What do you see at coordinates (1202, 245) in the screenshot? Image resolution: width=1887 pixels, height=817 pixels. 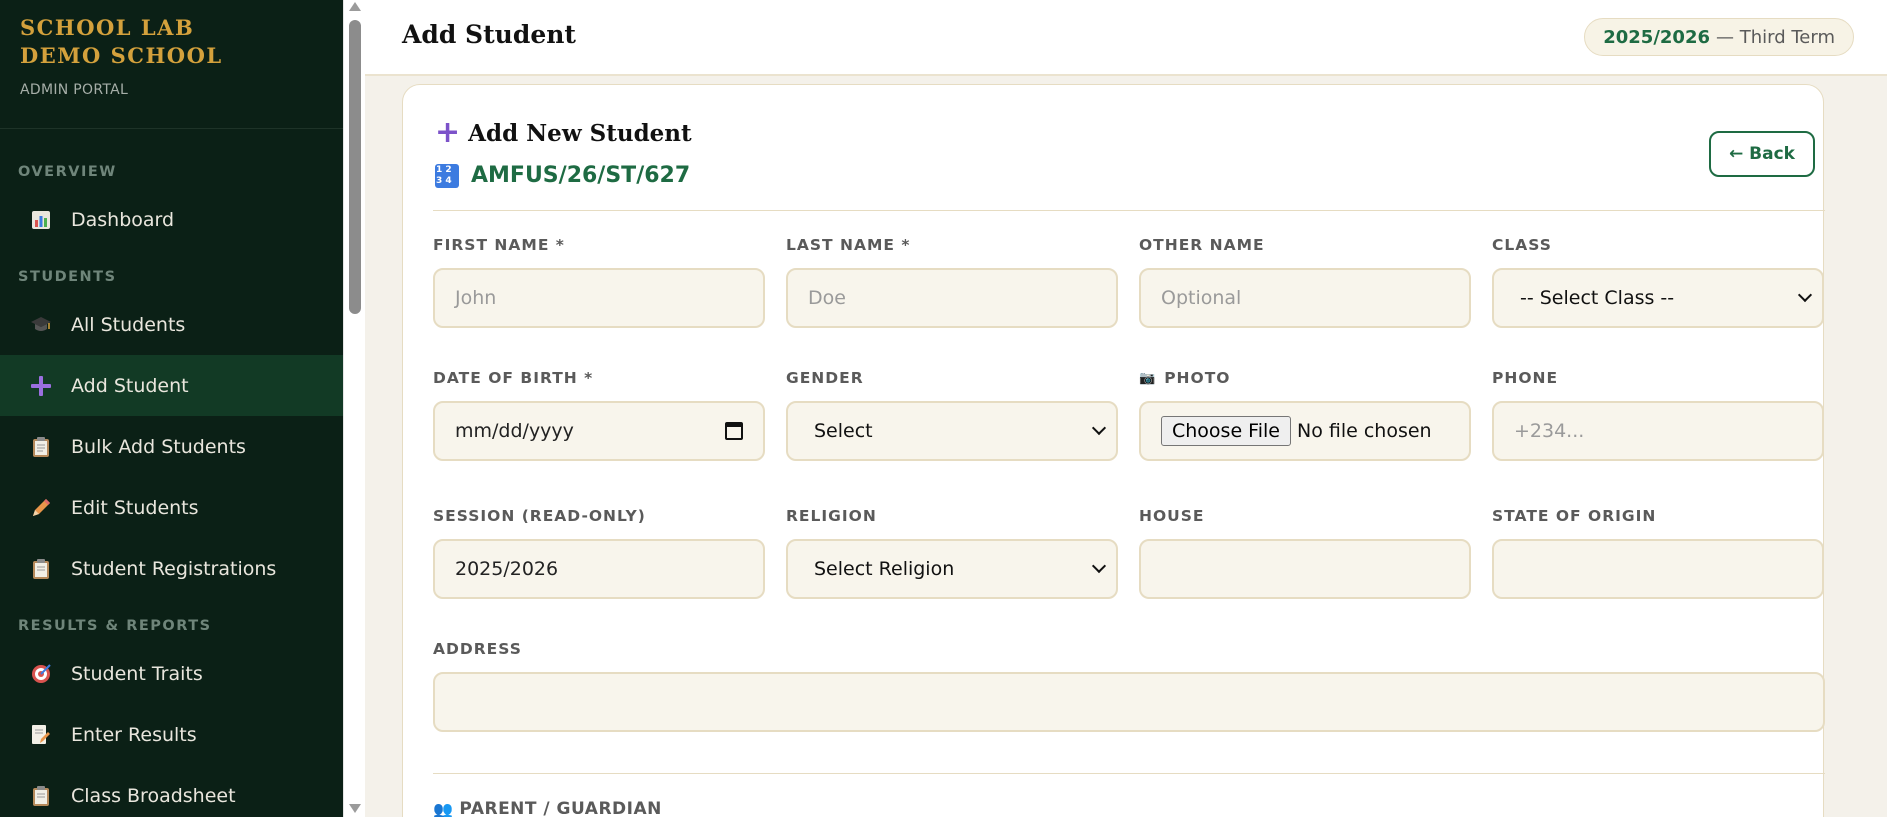 I see `field-label: OTHER NAME` at bounding box center [1202, 245].